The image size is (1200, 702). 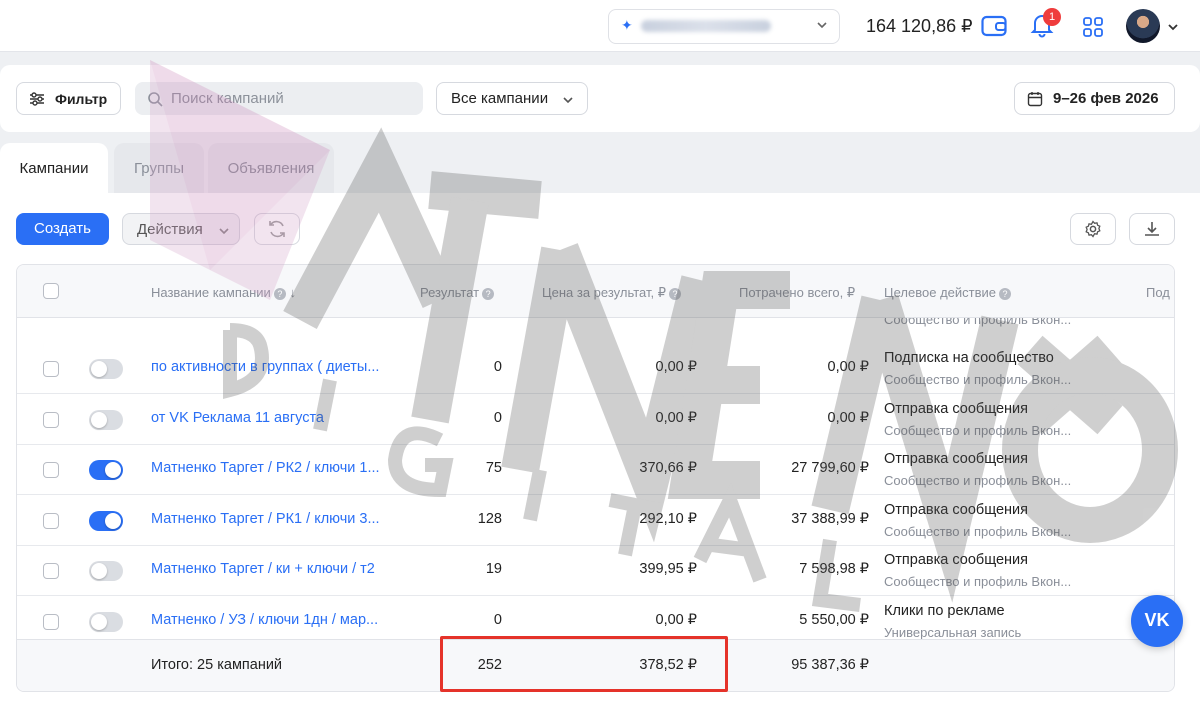 What do you see at coordinates (277, 229) in the screenshot?
I see `refresh-button` at bounding box center [277, 229].